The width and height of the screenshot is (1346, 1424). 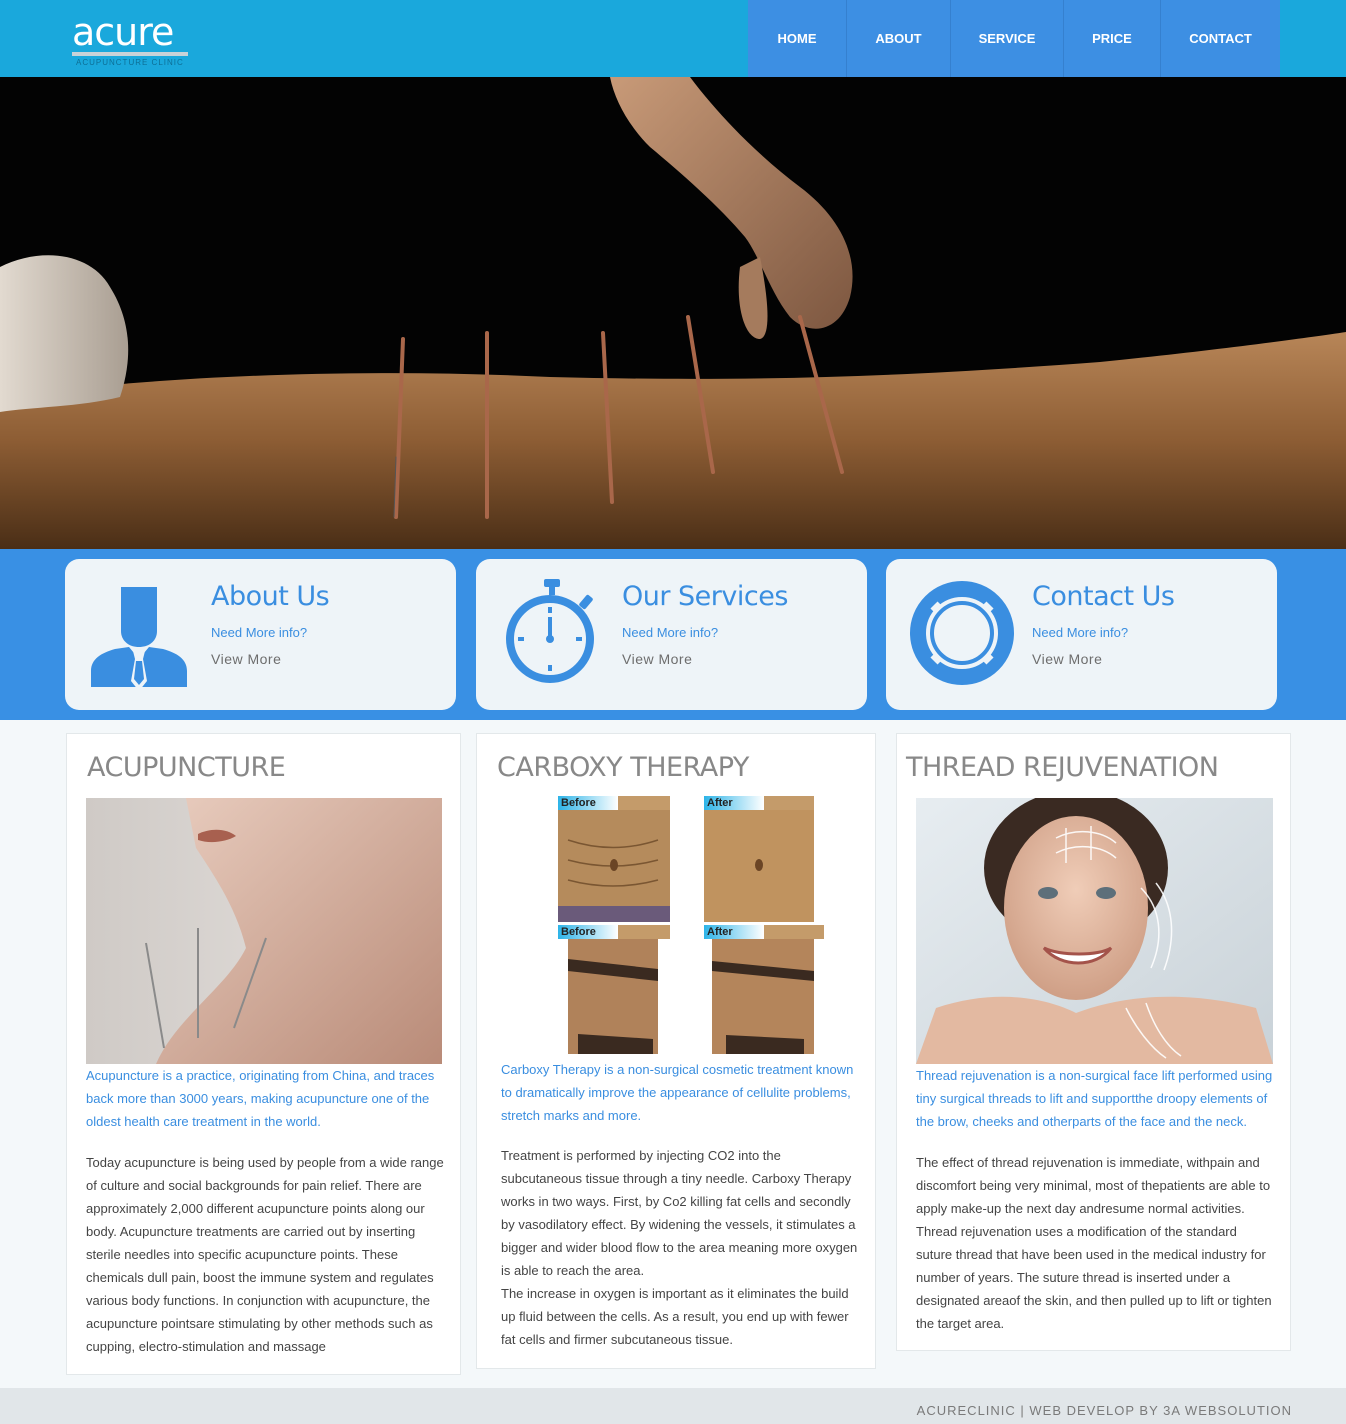 What do you see at coordinates (1220, 38) in the screenshot?
I see `nav-contact: CONTACT` at bounding box center [1220, 38].